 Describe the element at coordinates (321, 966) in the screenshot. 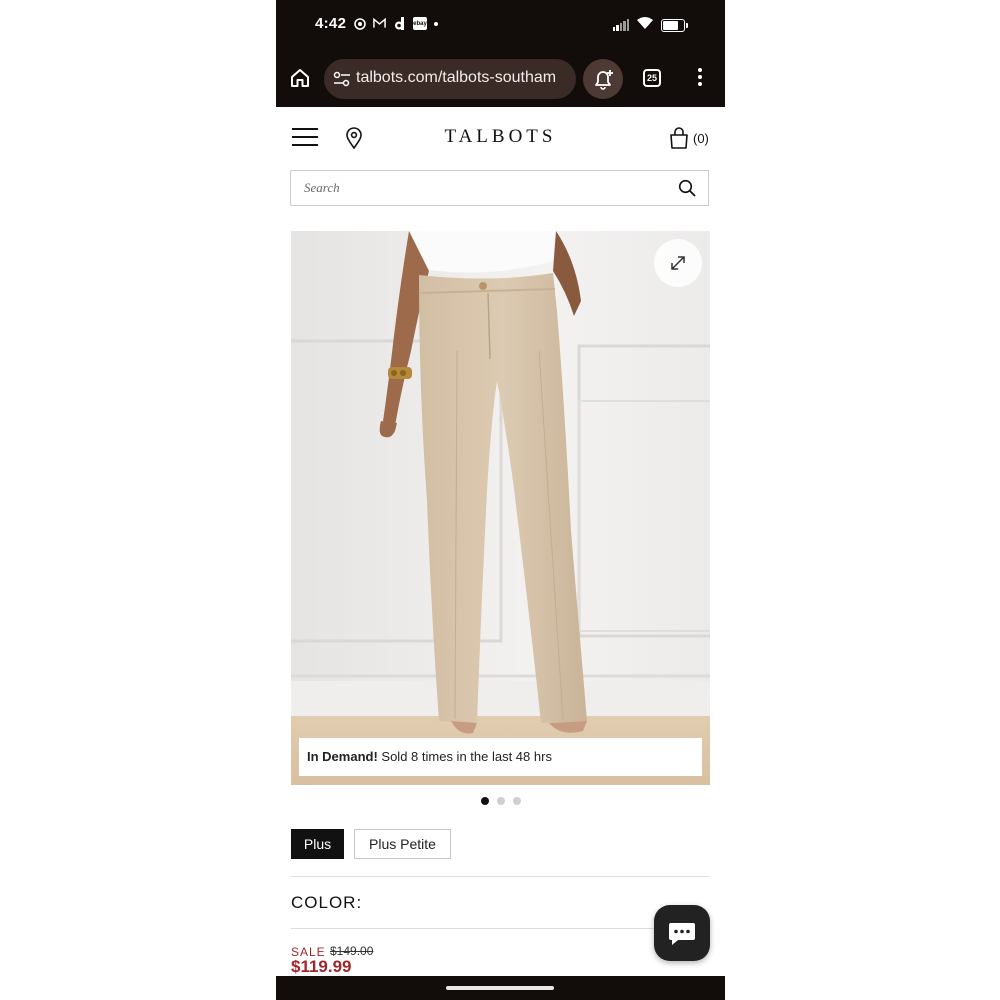

I see `sale-price: $119.99` at that location.